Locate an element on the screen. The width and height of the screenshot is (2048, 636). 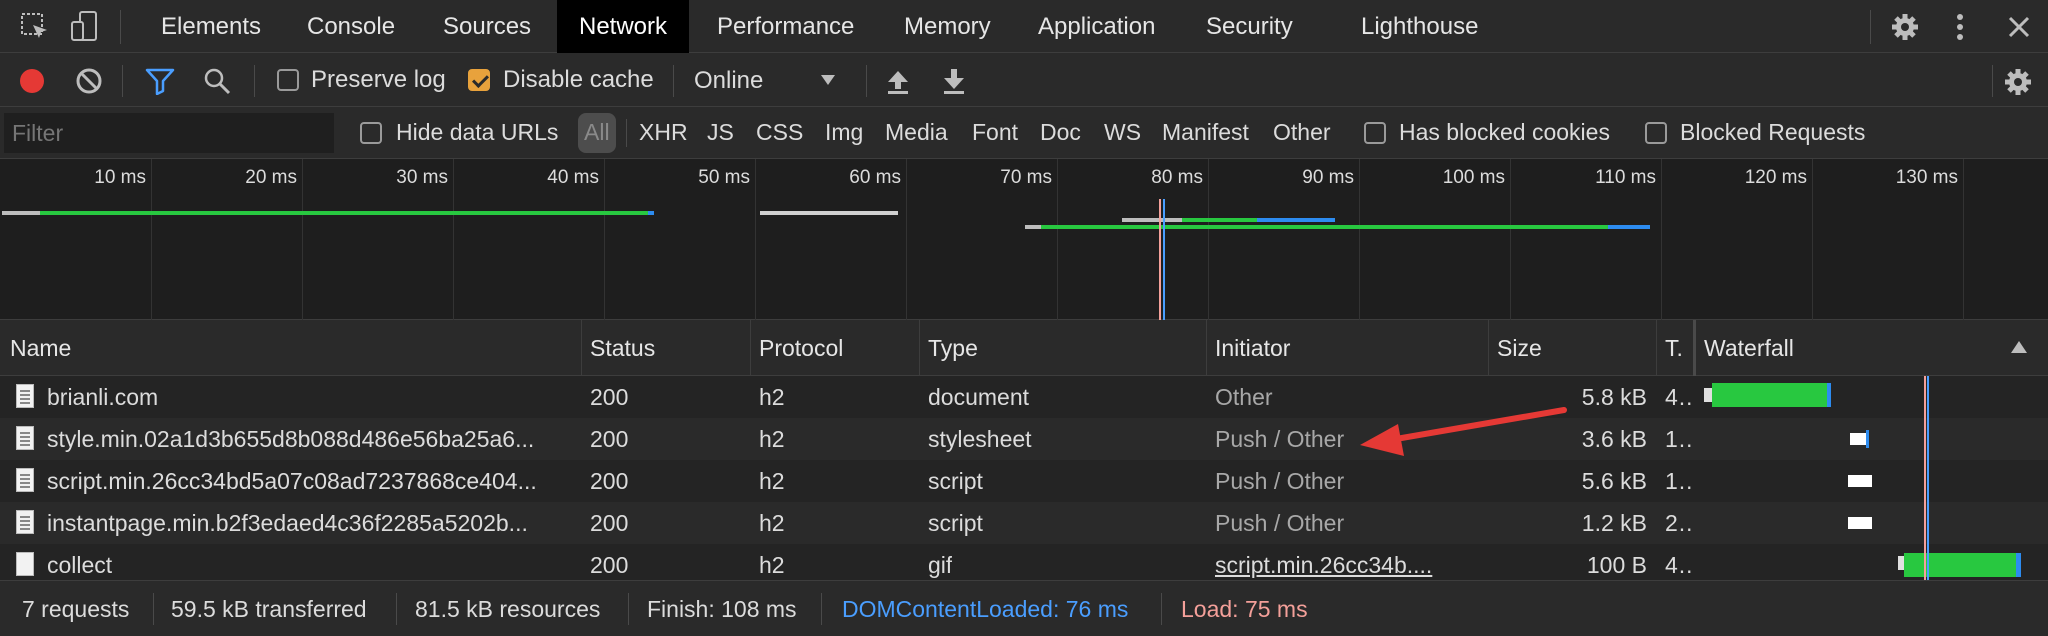
tab-memory: Memory is located at coordinates (947, 26).